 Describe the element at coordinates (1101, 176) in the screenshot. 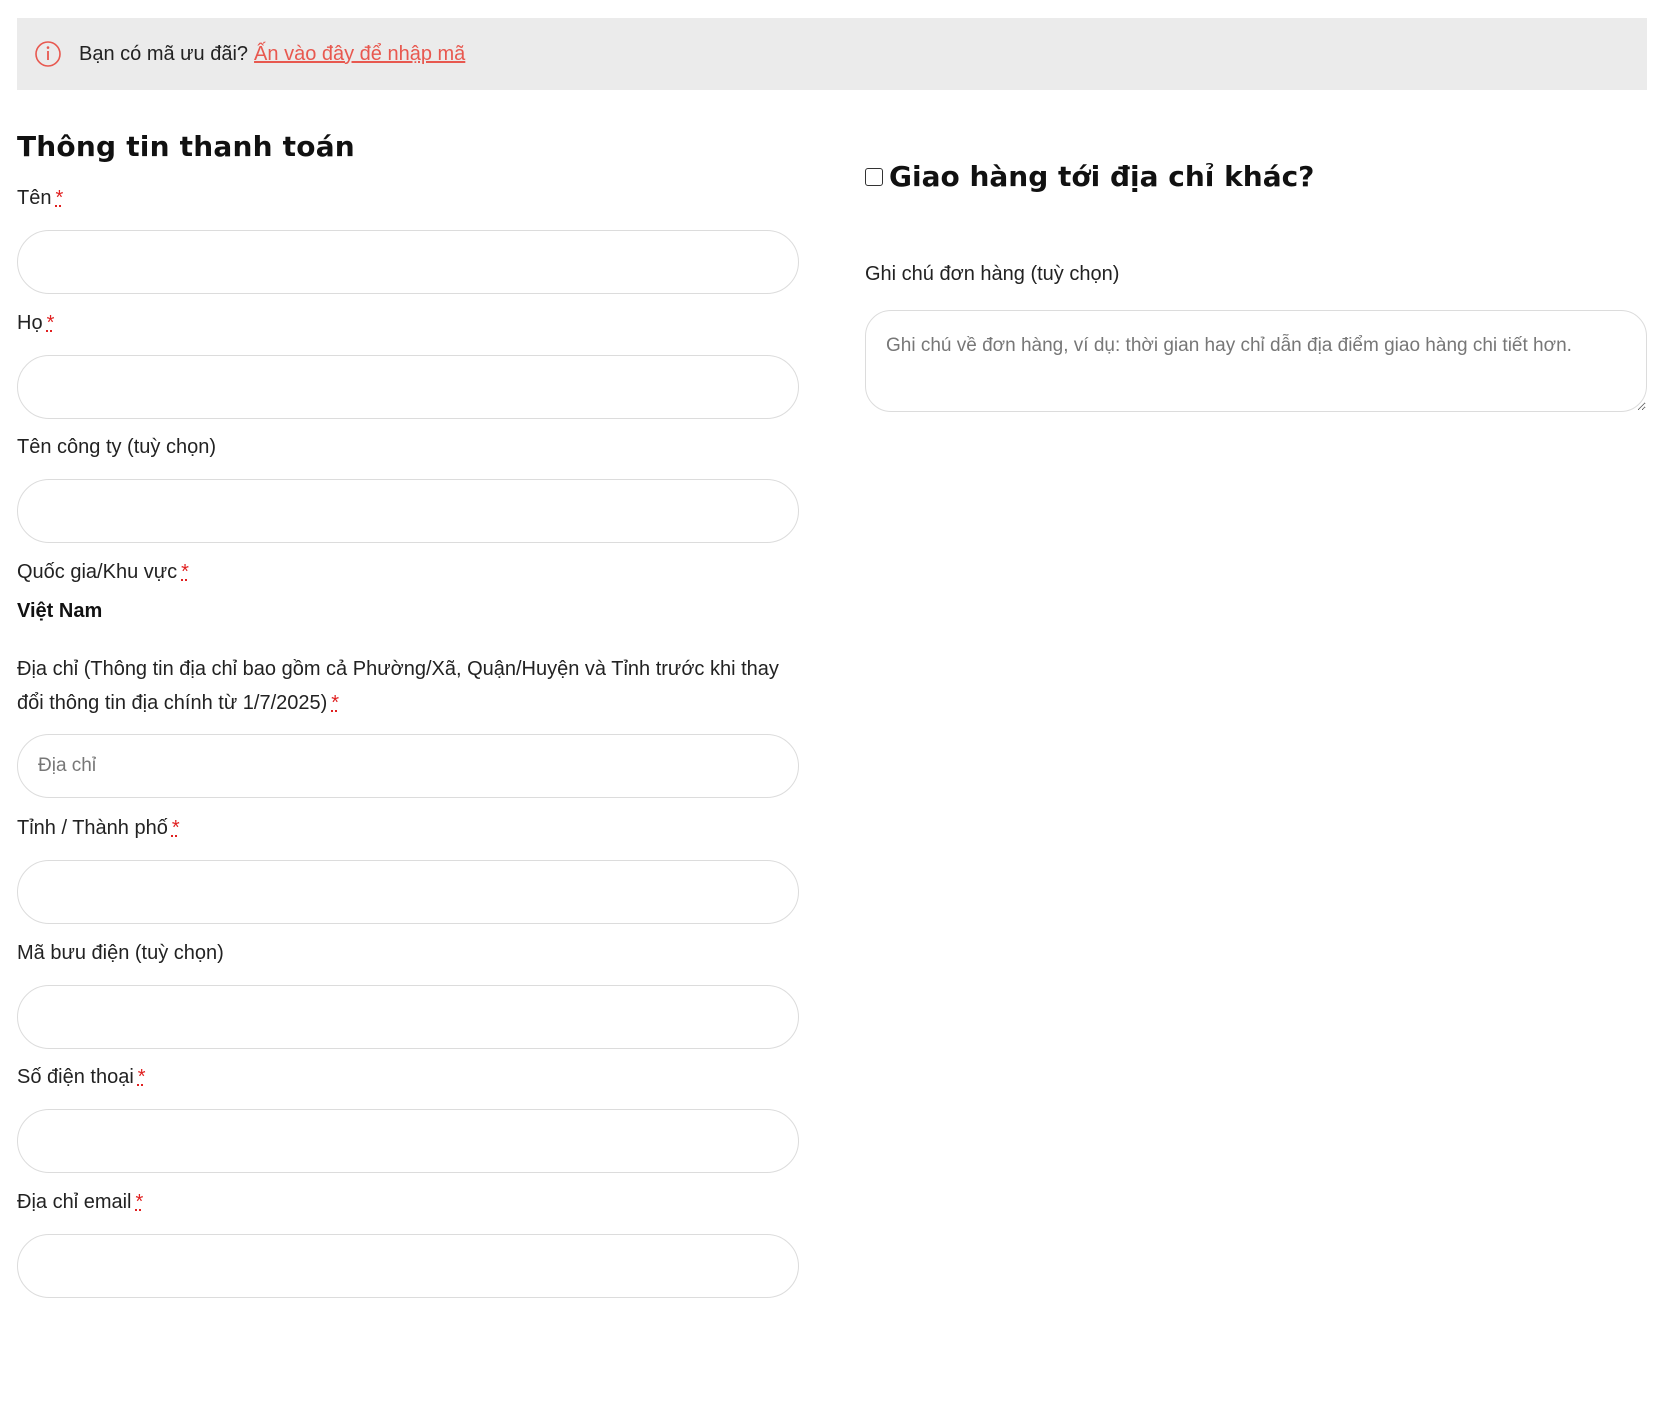

I see `ship-to-different-address-title: Giao hàng tới địa chỉ khác?` at that location.